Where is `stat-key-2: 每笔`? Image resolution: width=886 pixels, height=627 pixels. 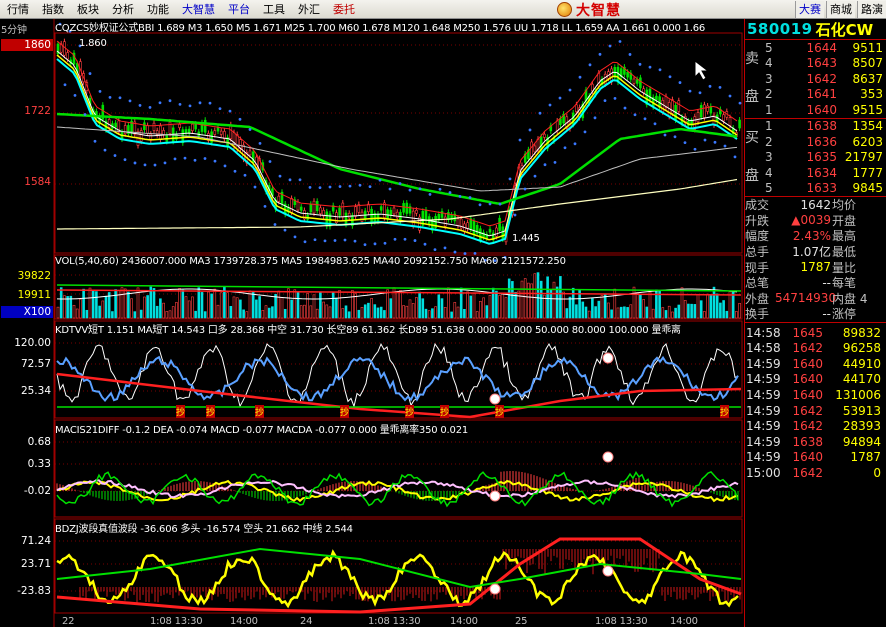 stat-key-2: 每笔 is located at coordinates (844, 283).